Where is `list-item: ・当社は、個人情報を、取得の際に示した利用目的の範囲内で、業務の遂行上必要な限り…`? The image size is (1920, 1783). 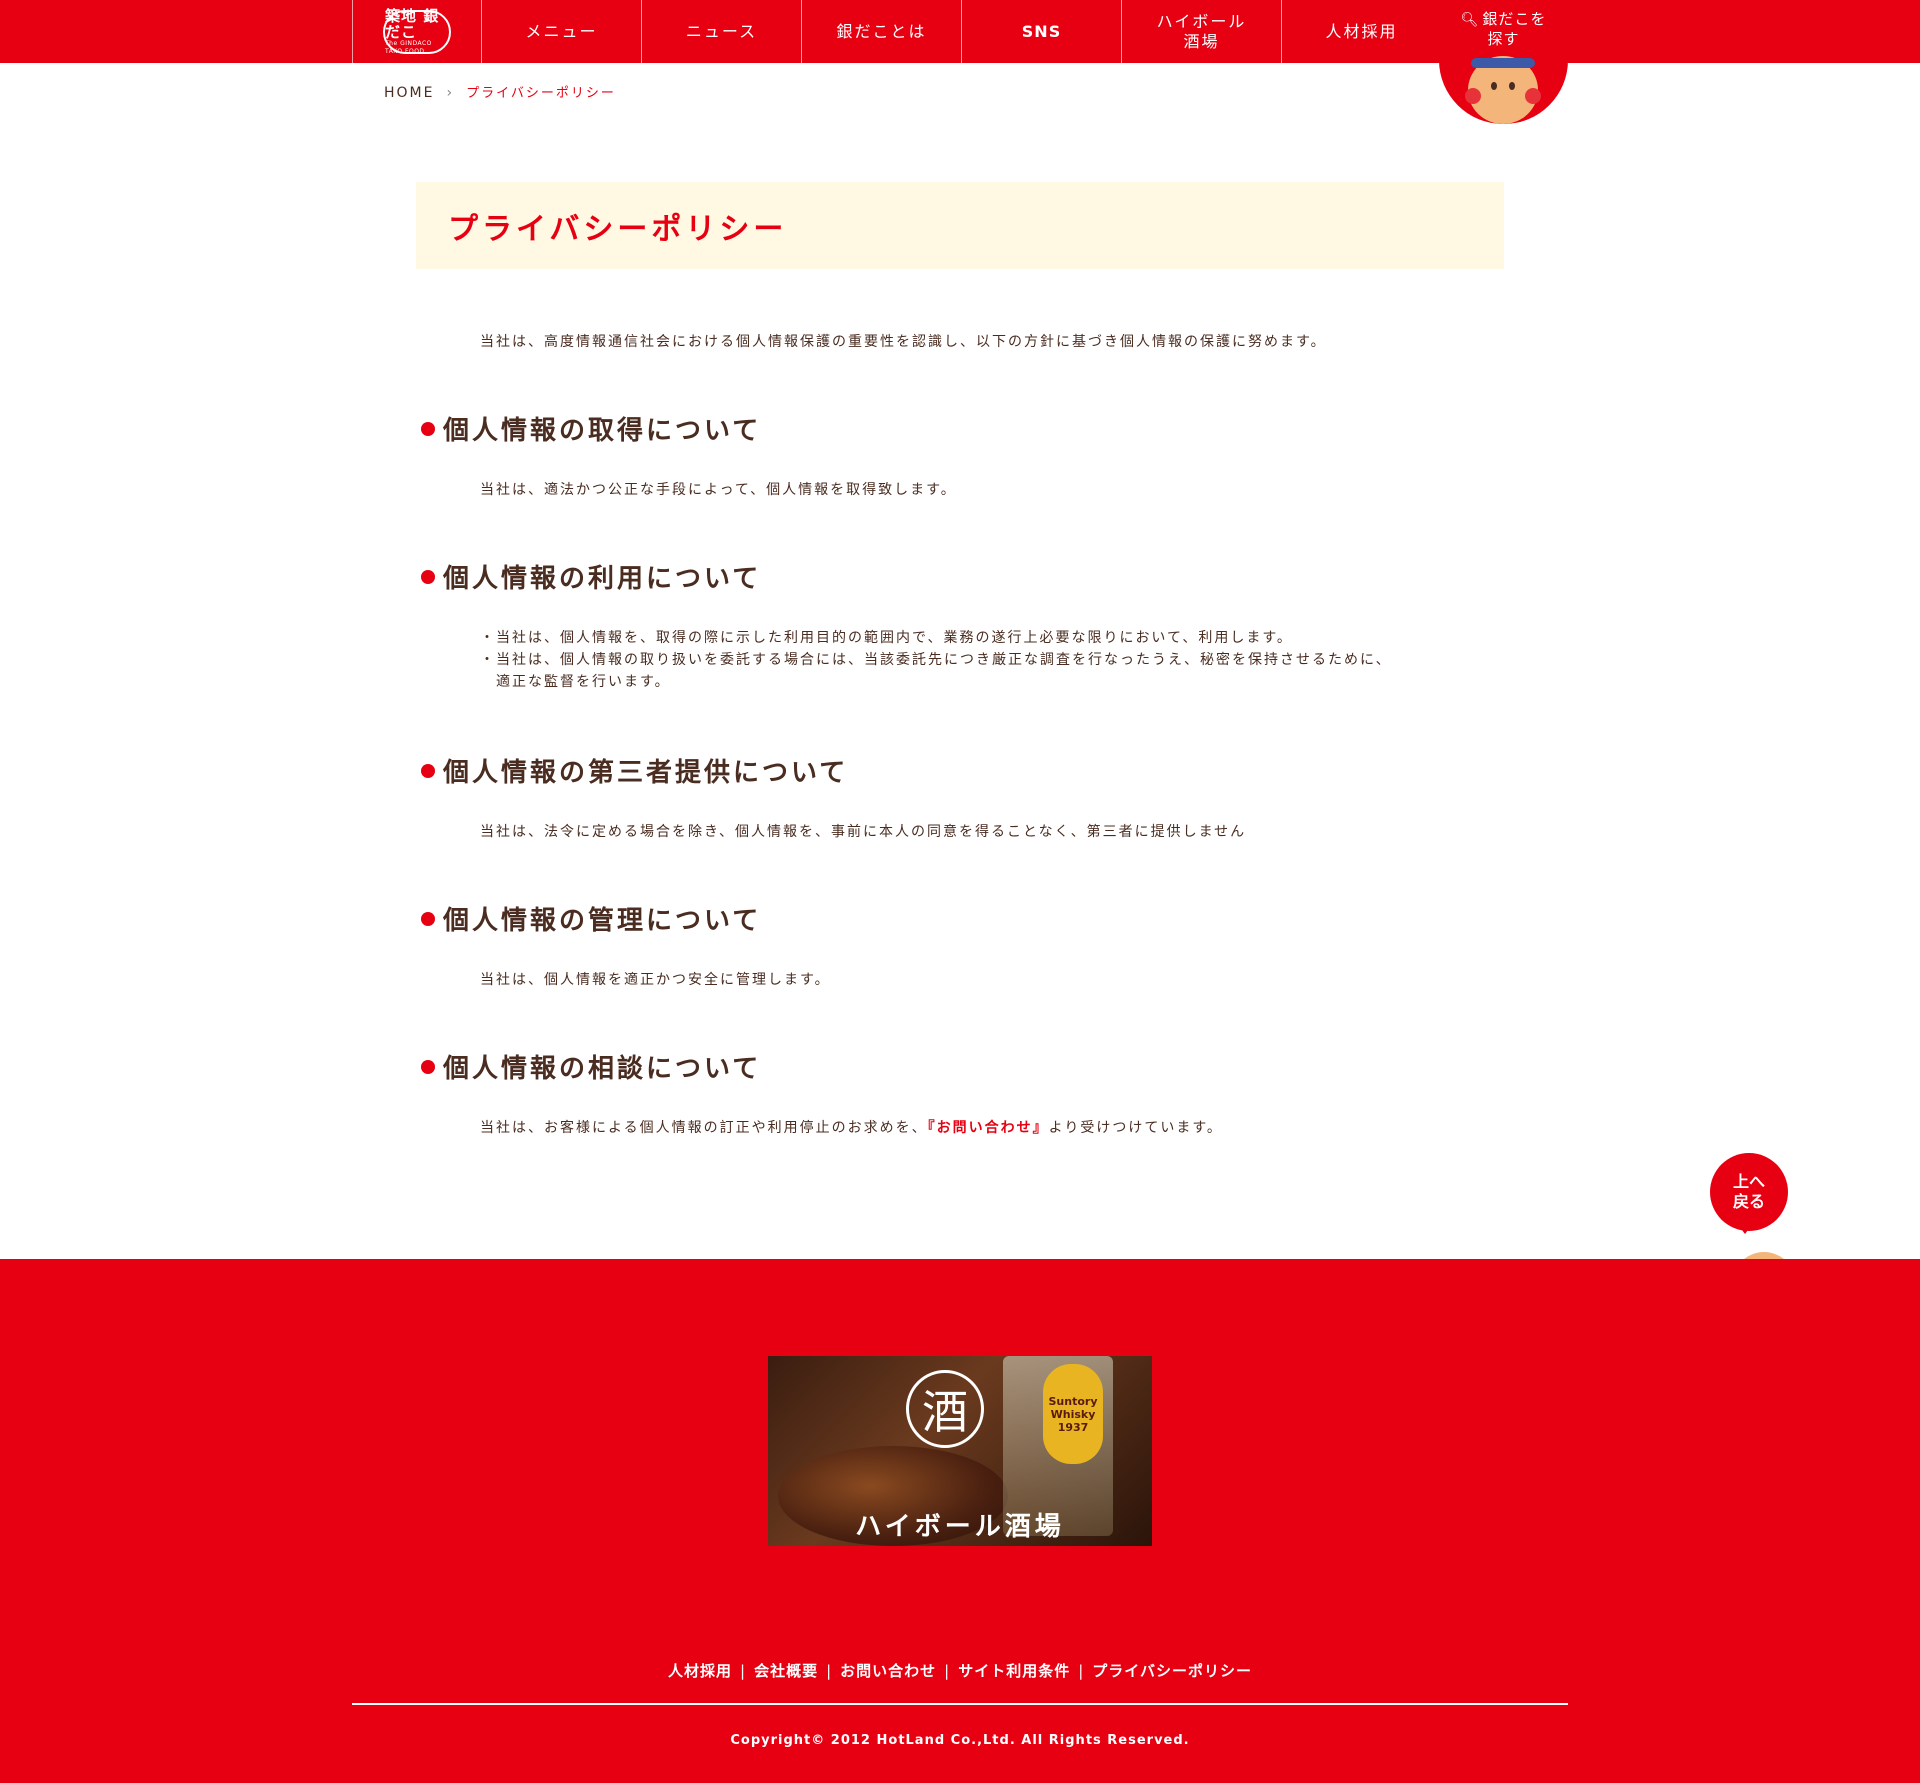 list-item: ・当社は、個人情報を、取得の際に示した利用目的の範囲内で、業務の遂行上必要な限り… is located at coordinates (886, 638).